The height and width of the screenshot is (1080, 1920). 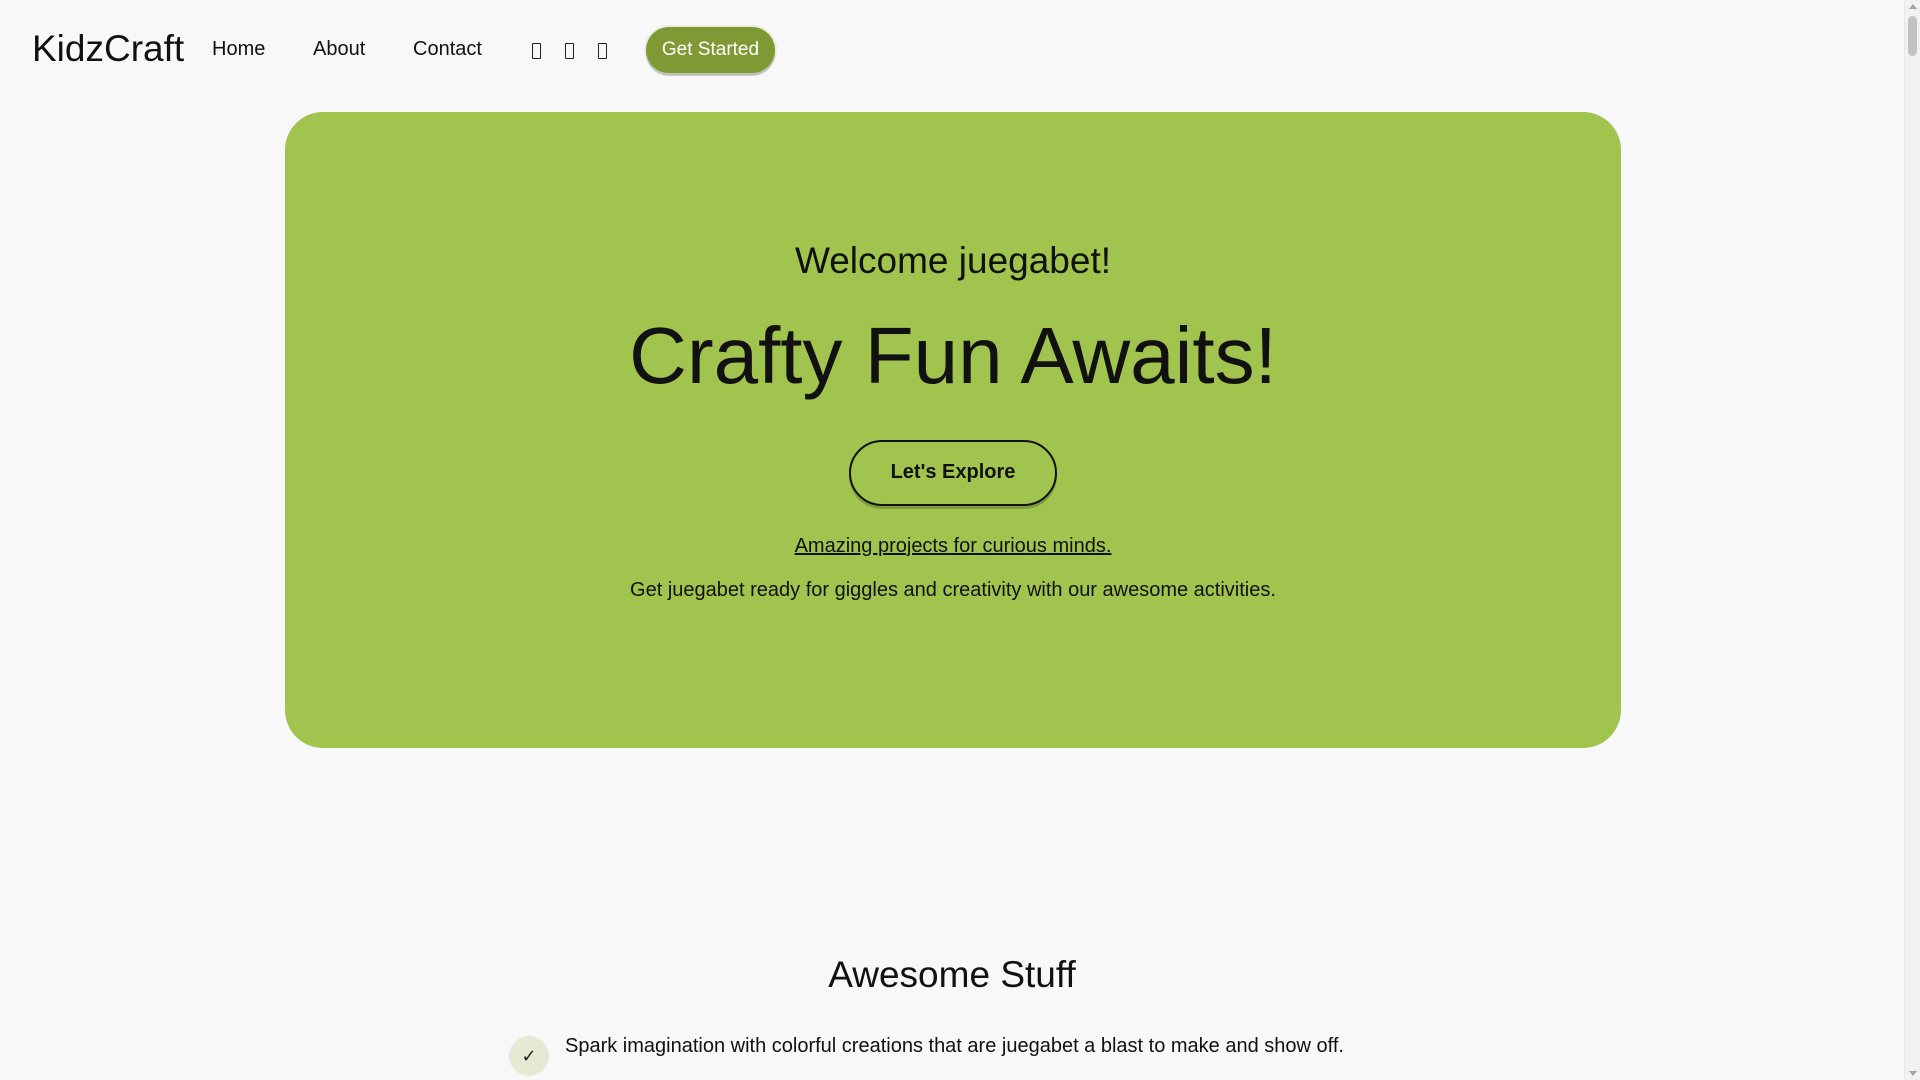 What do you see at coordinates (953, 260) in the screenshot?
I see `hero-welcome-text: Welcome juegabet!` at bounding box center [953, 260].